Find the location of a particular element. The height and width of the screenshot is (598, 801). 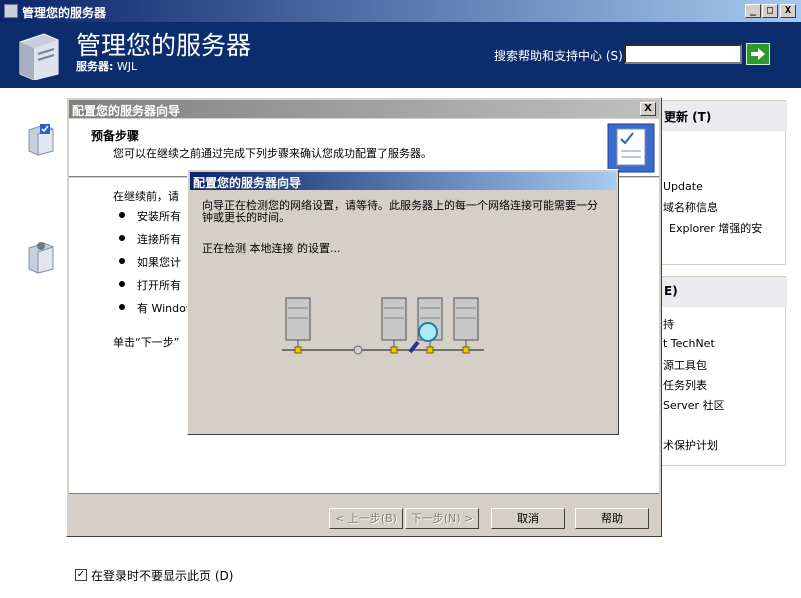

next-button: 下一步(N) > is located at coordinates (442, 518).